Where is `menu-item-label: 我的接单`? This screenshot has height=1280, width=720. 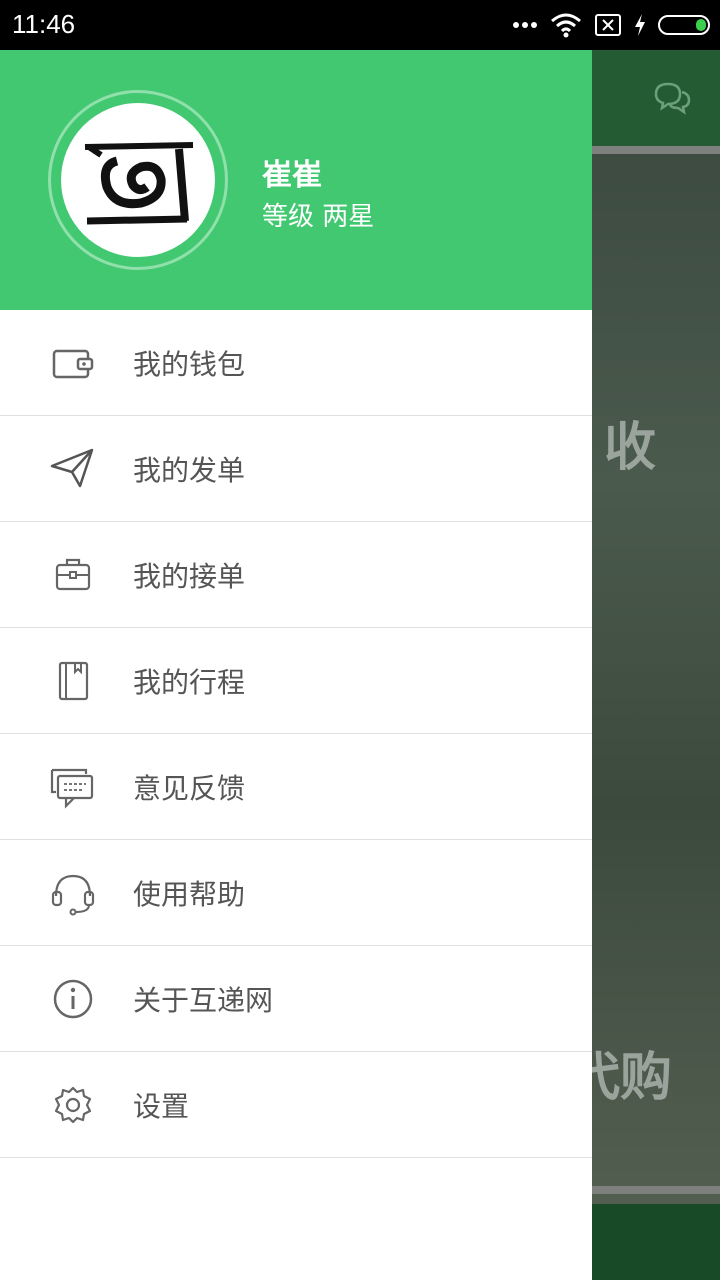
menu-item-label: 我的接单 is located at coordinates (189, 576).